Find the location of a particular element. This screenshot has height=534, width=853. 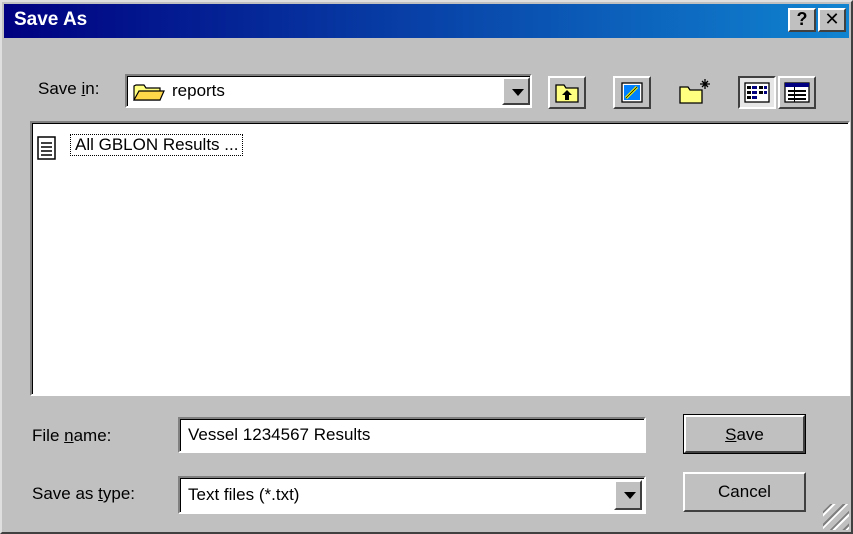

save-in-dropdown-button is located at coordinates (516, 91).